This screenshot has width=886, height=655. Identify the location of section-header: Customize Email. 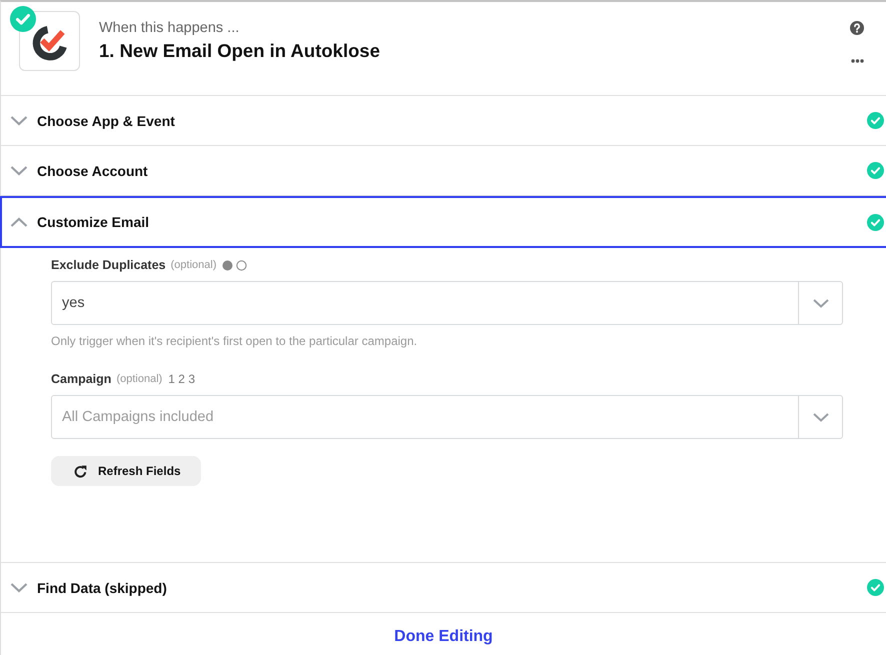
(443, 222).